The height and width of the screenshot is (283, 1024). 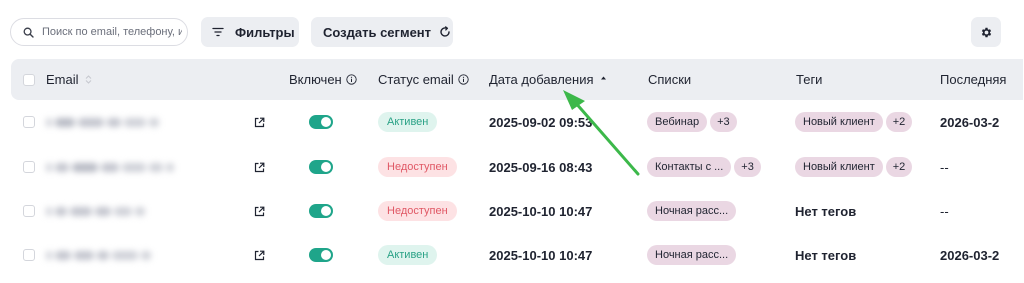 I want to click on column-tags: Теги, so click(x=809, y=79).